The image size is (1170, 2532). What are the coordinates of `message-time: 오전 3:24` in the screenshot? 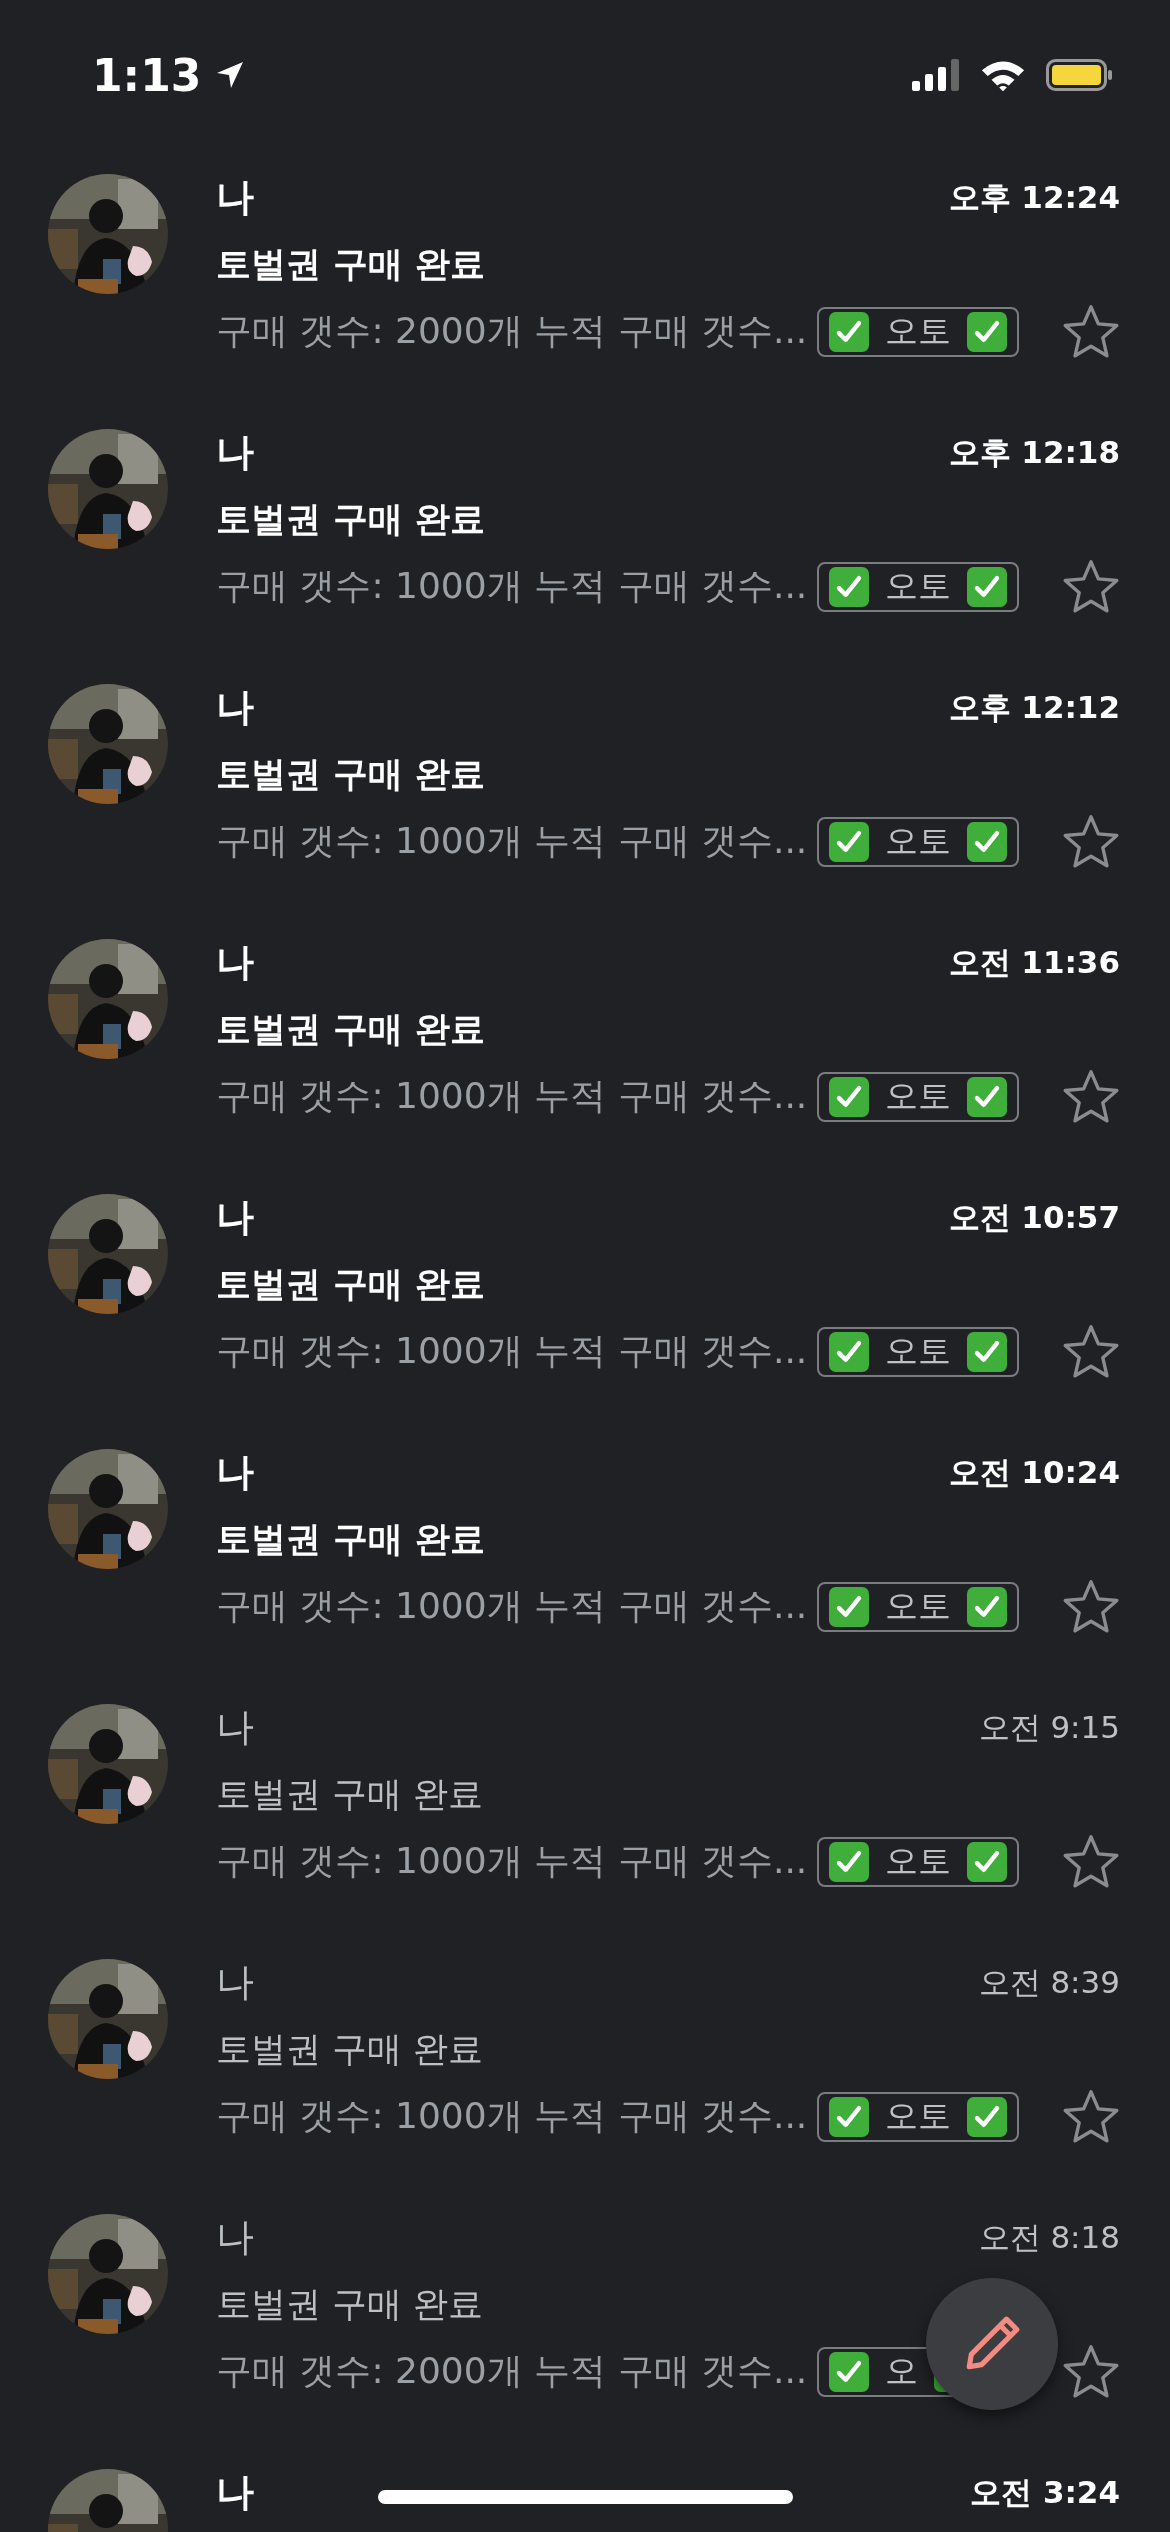 It's located at (1045, 2492).